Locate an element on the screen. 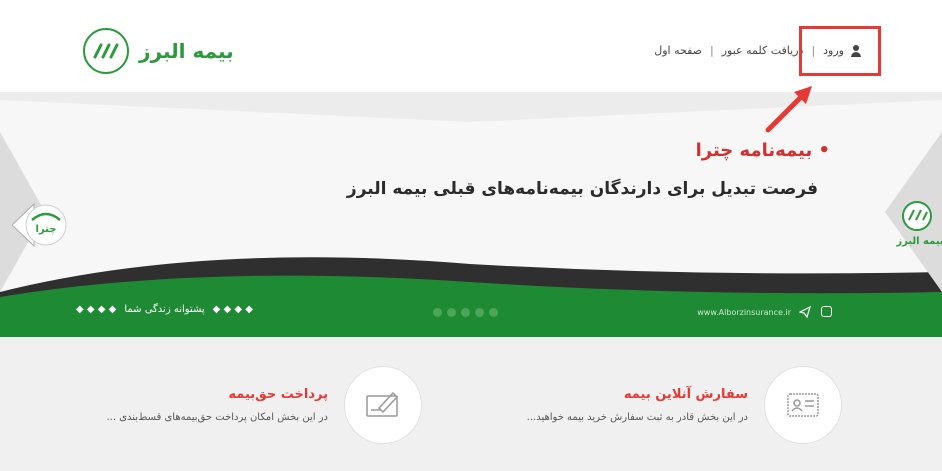  tagline-text: پشتوانه زندگی شما is located at coordinates (164, 309).